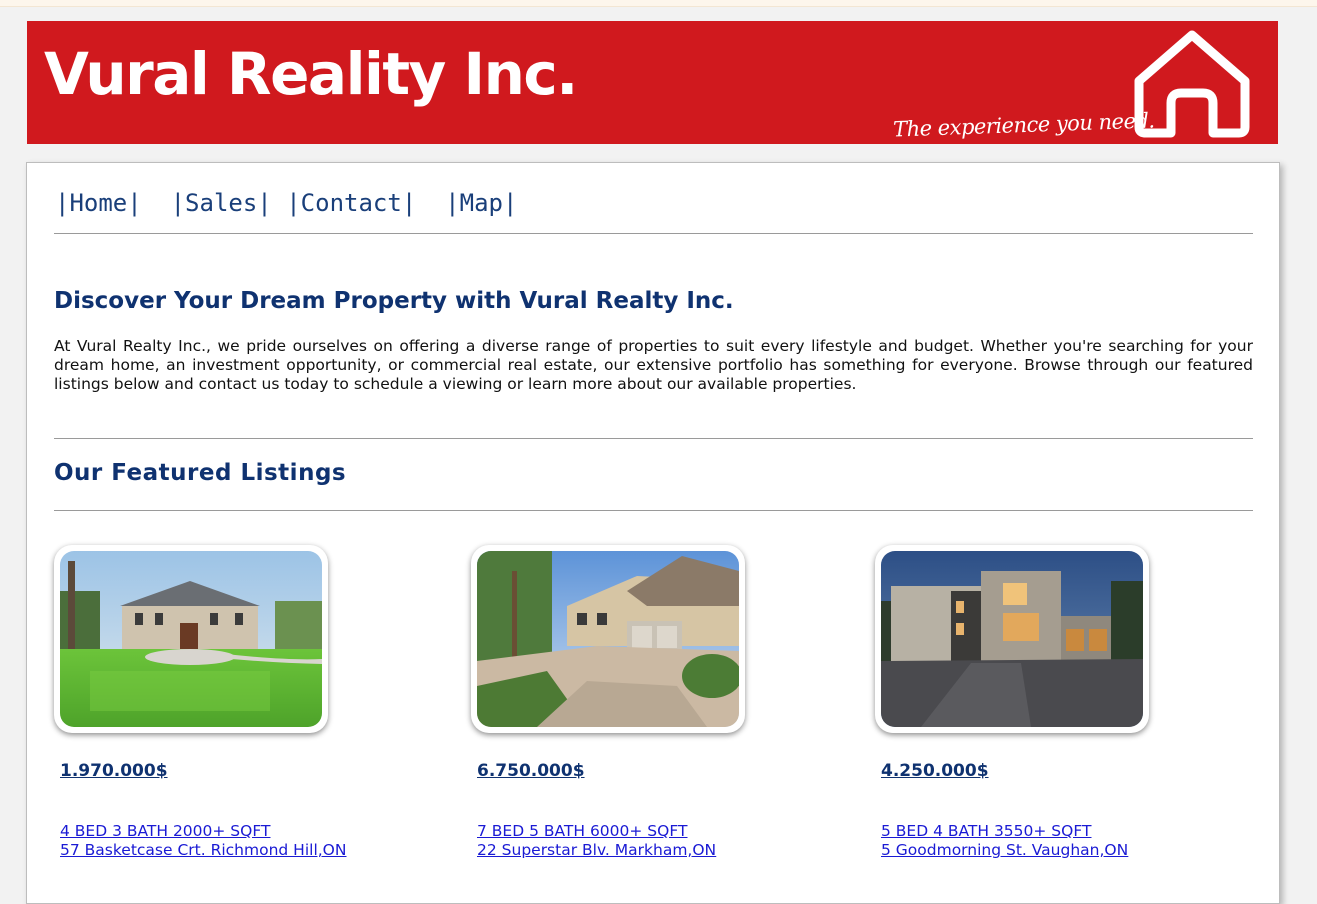  What do you see at coordinates (203, 850) in the screenshot?
I see `listing-address-link: 57 Basketcase Crt. Richmond Hill,ON` at bounding box center [203, 850].